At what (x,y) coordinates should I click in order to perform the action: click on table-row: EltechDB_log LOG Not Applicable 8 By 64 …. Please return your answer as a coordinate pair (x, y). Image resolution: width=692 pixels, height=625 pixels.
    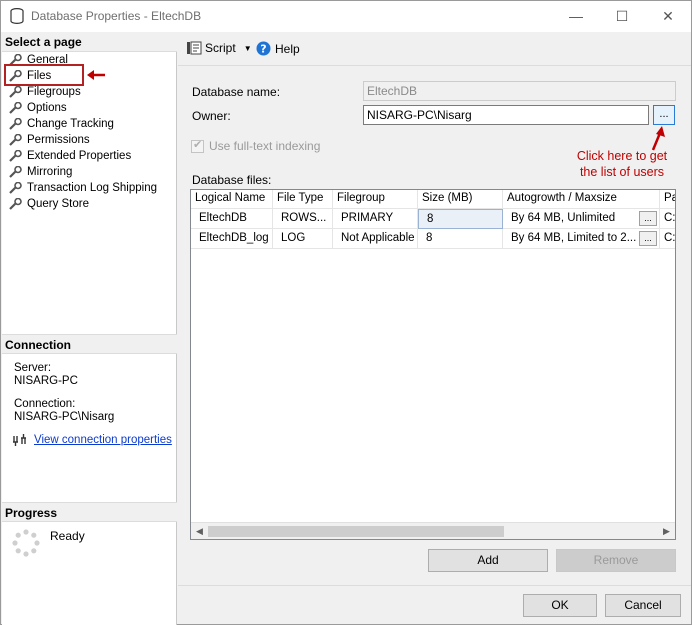
    Looking at the image, I should click on (433, 239).